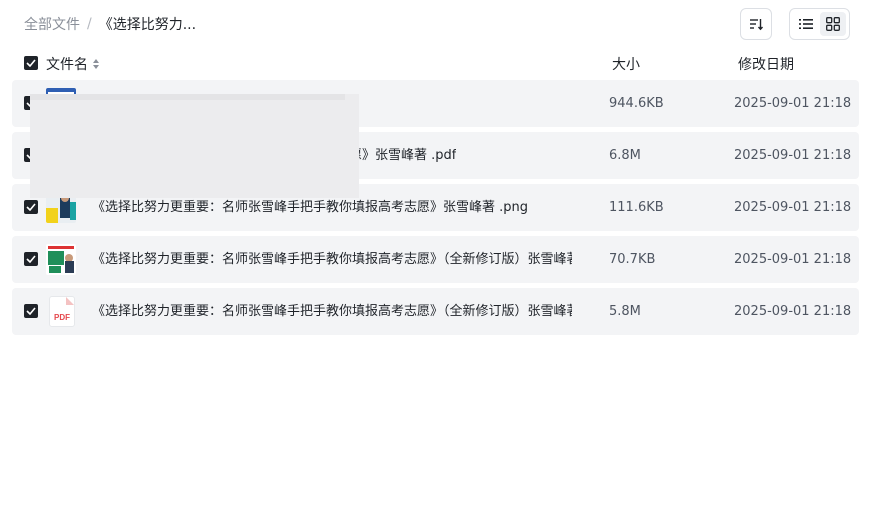 The width and height of the screenshot is (874, 514). I want to click on sort-caret-icon, so click(96, 64).